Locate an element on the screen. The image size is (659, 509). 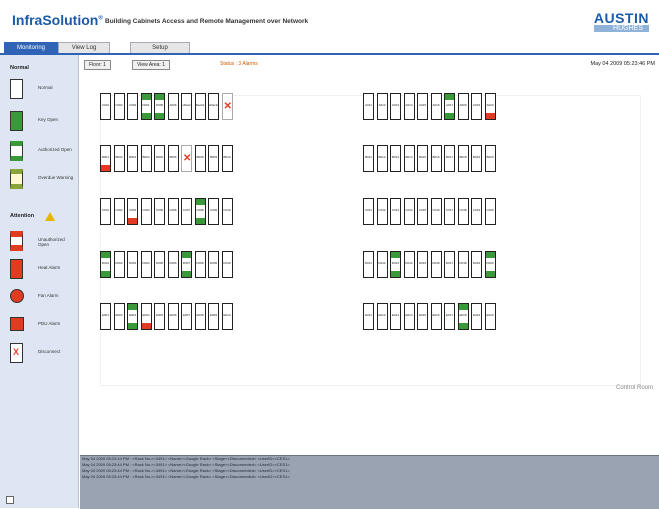
cabinet-e001: E001 is located at coordinates (105, 316).